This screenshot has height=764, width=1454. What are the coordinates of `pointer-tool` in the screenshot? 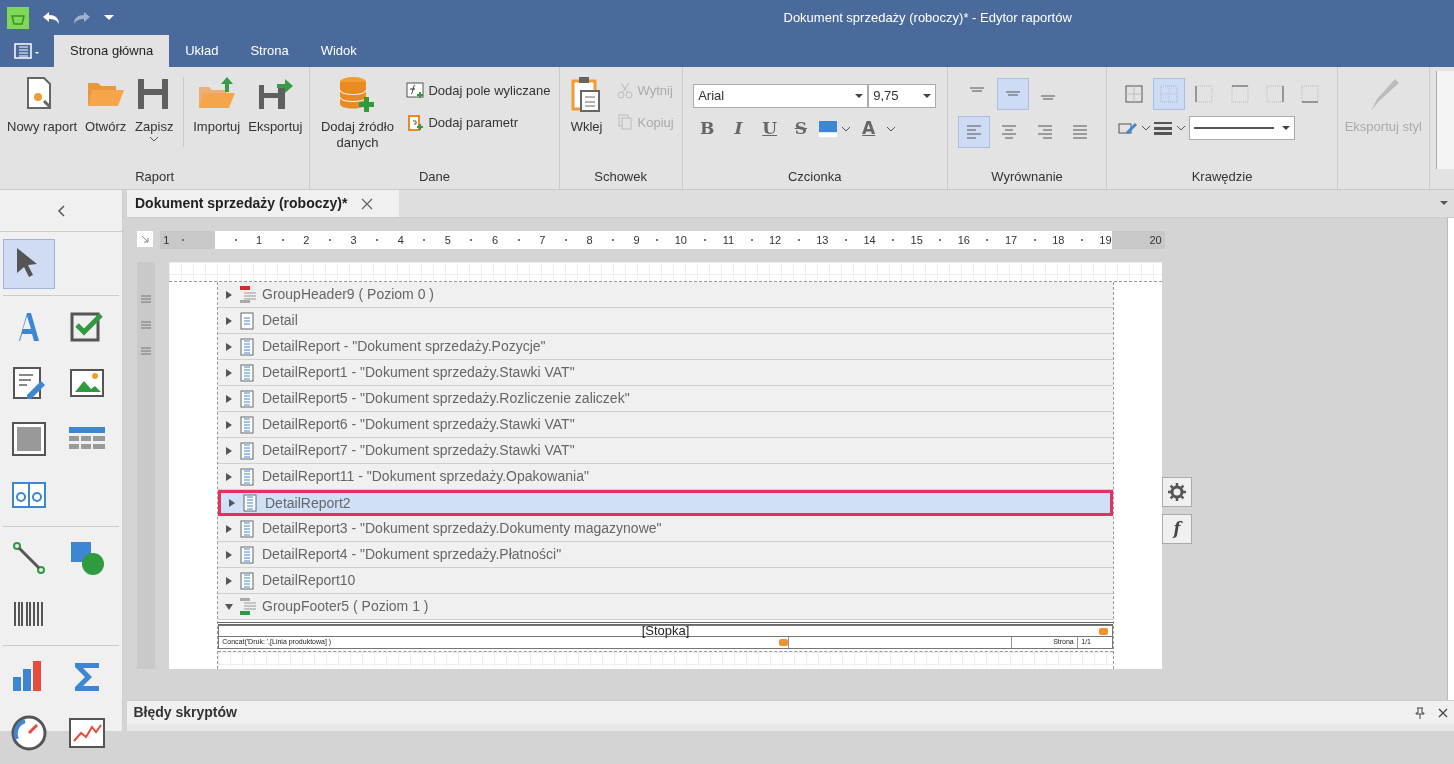 It's located at (29, 263).